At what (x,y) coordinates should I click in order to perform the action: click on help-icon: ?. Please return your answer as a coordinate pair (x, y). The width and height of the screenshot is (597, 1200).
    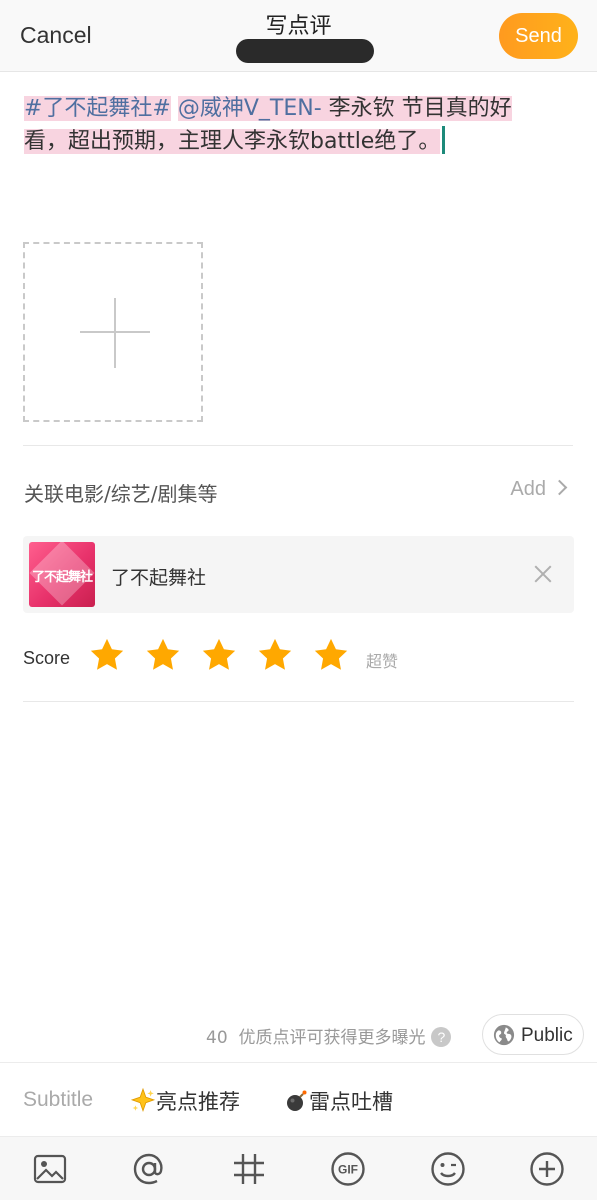
    Looking at the image, I should click on (441, 1037).